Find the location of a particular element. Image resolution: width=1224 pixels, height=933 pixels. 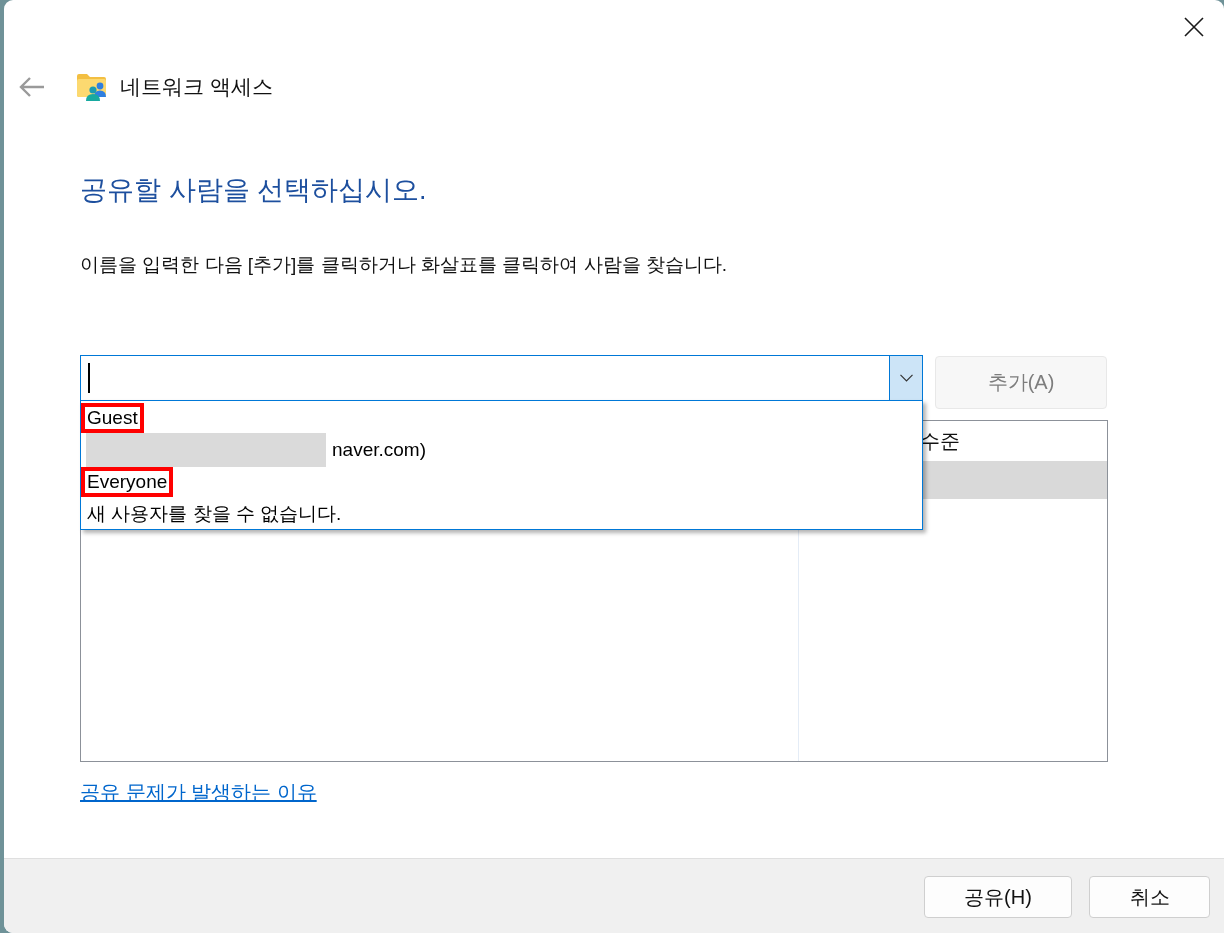

dropdown-option: naver.com) is located at coordinates (379, 450).